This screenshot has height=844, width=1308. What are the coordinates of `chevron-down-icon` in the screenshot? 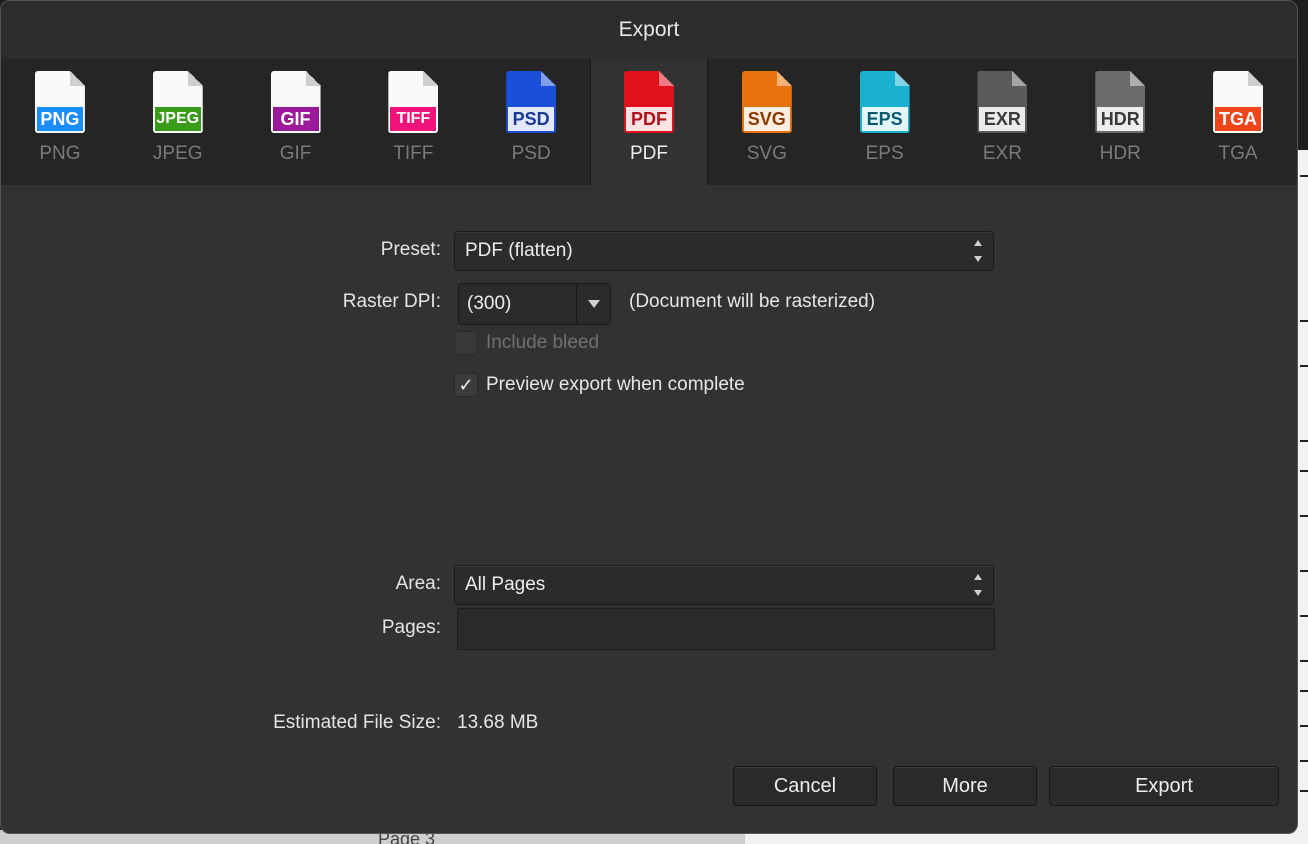 It's located at (593, 304).